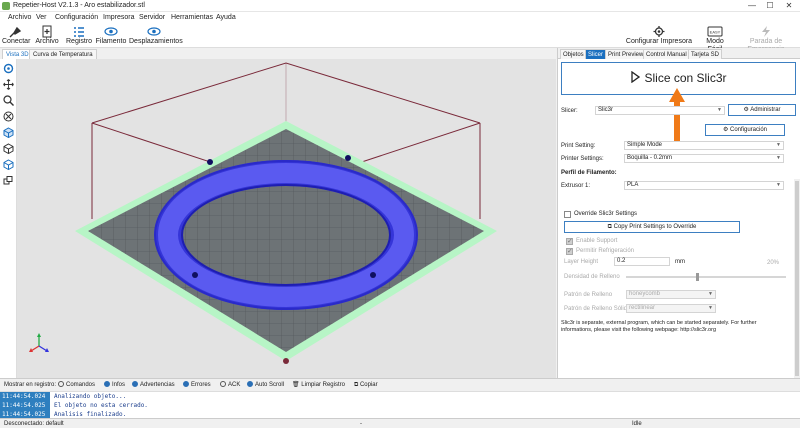  What do you see at coordinates (34, 424) in the screenshot?
I see `connection-status: Desconectado: default` at bounding box center [34, 424].